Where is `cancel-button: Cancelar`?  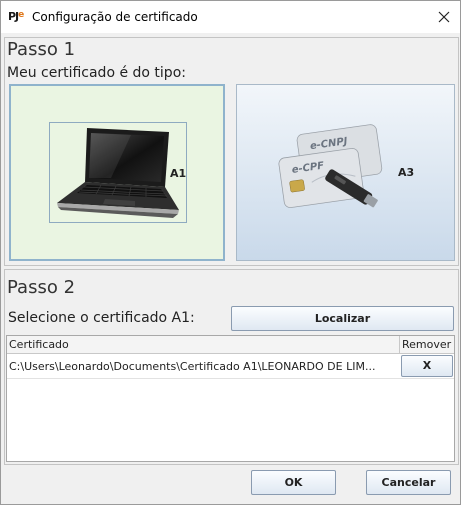
cancel-button: Cancelar is located at coordinates (408, 482).